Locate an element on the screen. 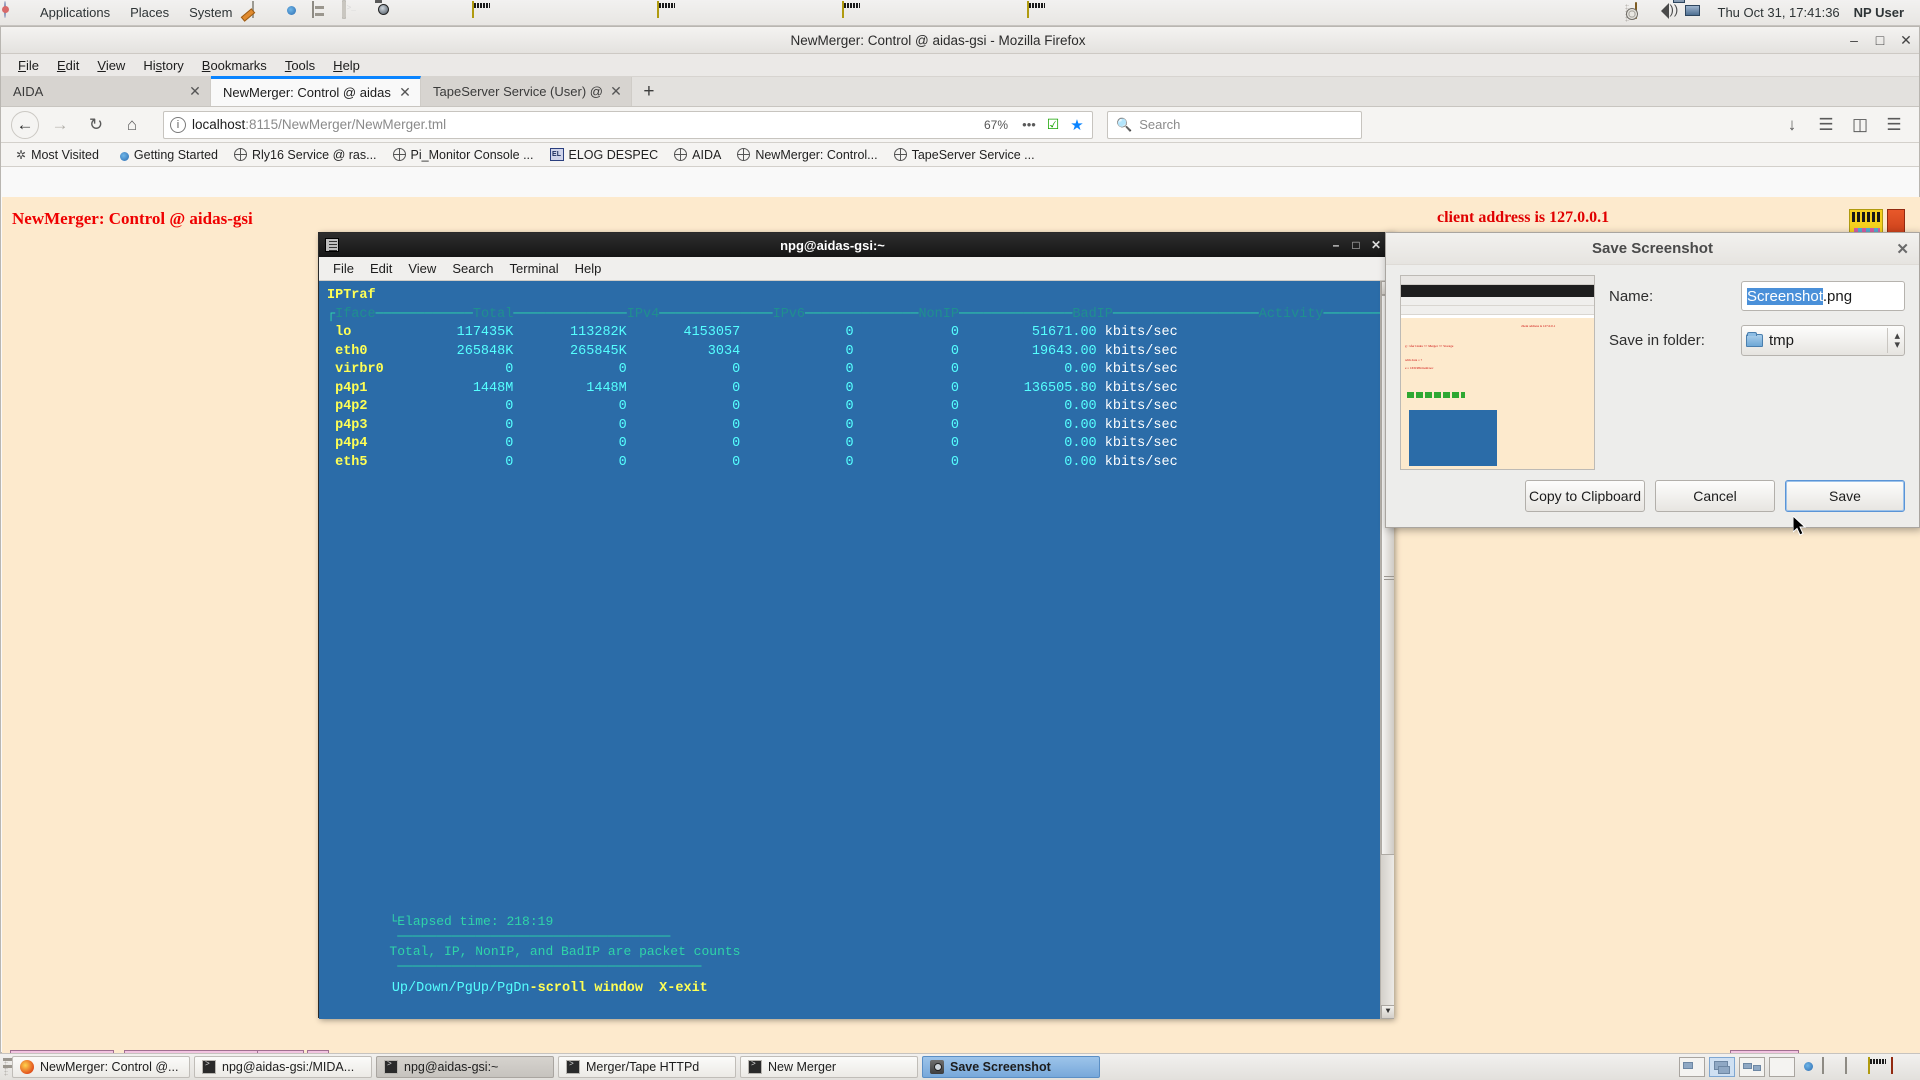  scroll-down-icon: ▼ is located at coordinates (1387, 1012).